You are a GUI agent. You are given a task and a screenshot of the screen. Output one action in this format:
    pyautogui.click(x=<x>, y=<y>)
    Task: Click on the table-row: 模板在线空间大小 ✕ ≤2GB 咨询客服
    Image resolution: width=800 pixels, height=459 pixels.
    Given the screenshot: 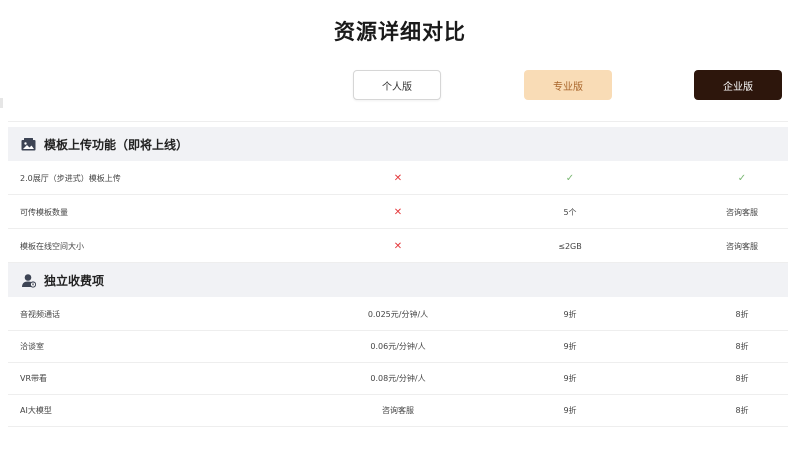 What is the action you would take?
    pyautogui.click(x=398, y=246)
    